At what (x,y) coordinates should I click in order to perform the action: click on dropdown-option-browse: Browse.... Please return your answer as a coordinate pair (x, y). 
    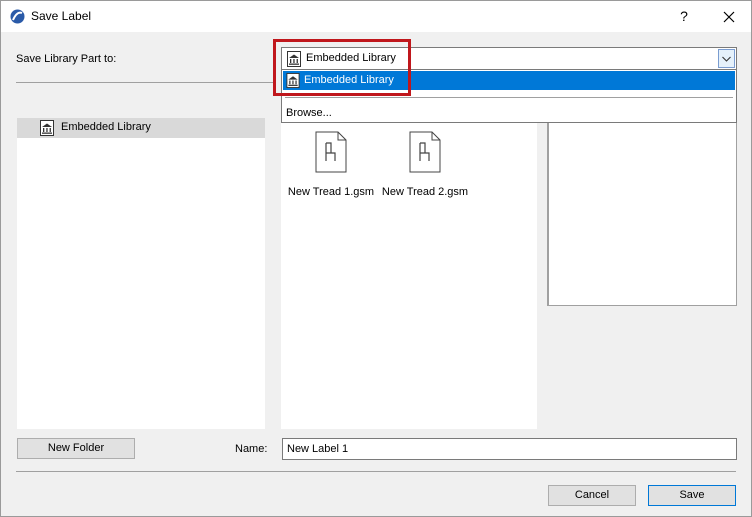
    Looking at the image, I should click on (309, 113).